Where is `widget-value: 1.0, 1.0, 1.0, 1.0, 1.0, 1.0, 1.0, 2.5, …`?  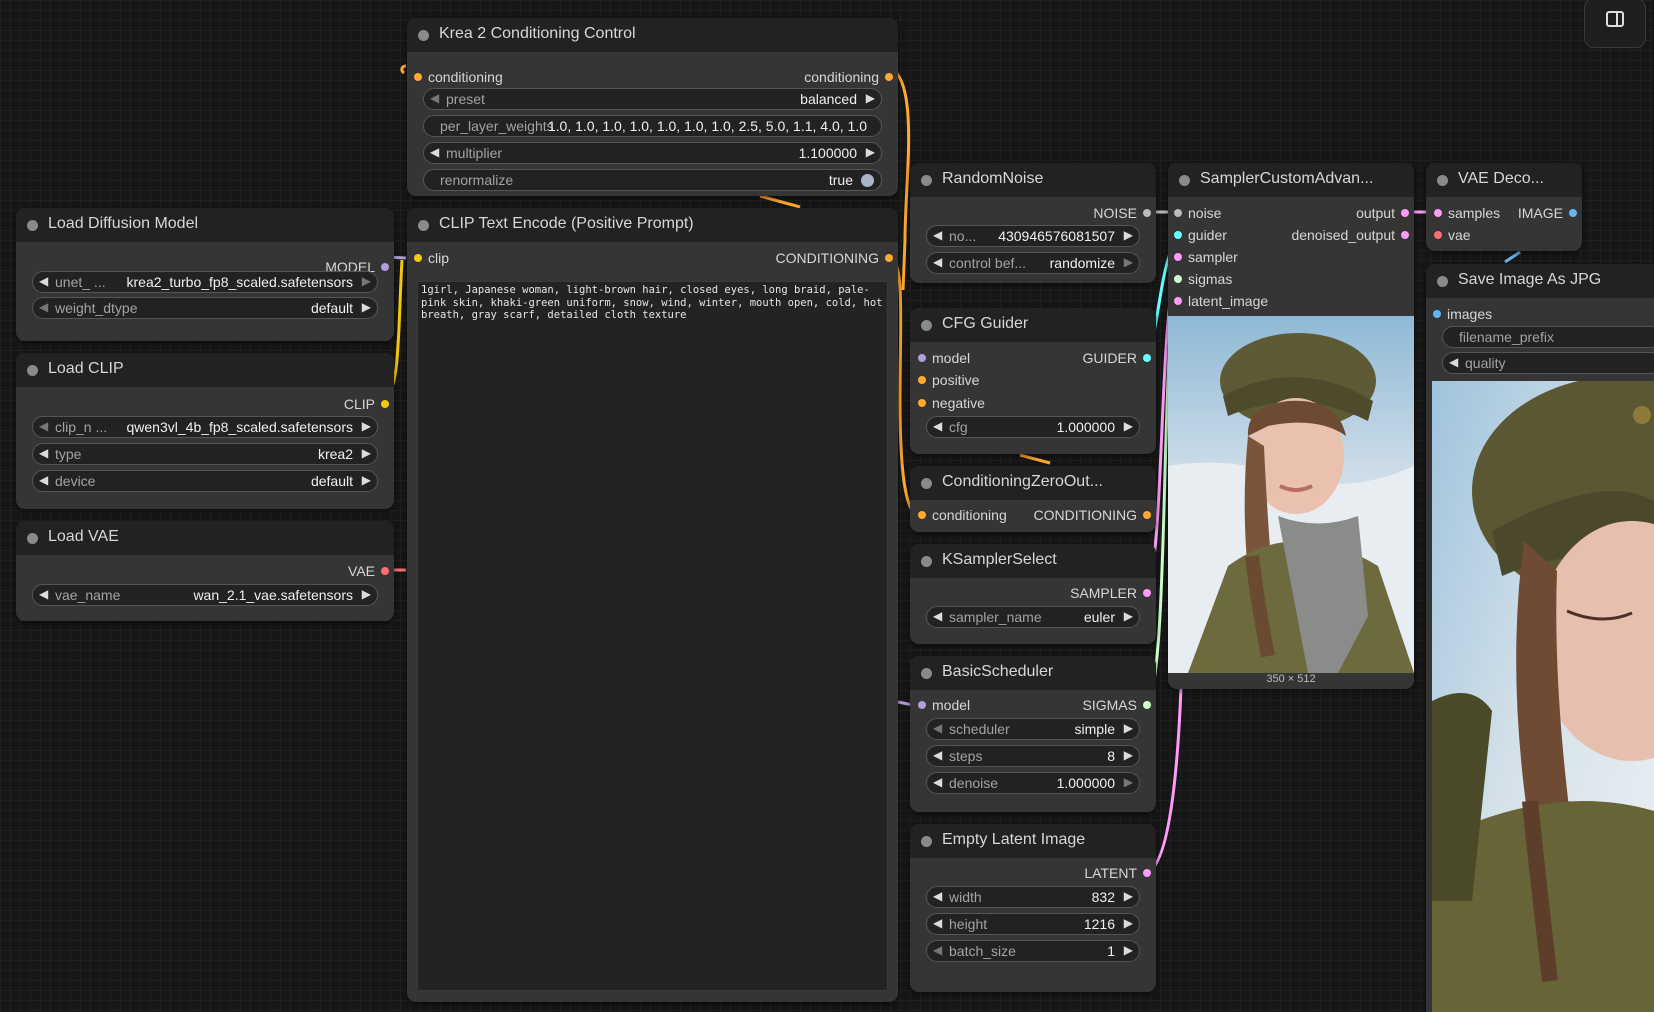 widget-value: 1.0, 1.0, 1.0, 1.0, 1.0, 1.0, 1.0, 2.5, … is located at coordinates (707, 126).